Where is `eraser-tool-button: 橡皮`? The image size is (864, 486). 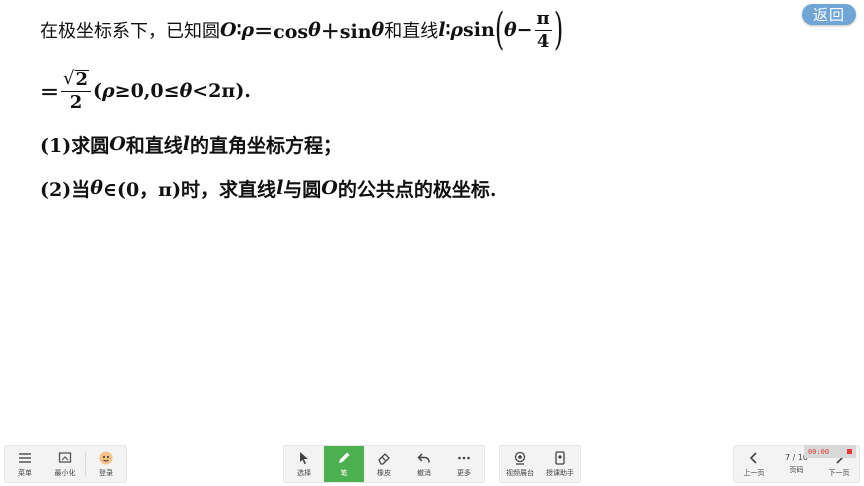
eraser-tool-button: 橡皮 is located at coordinates (384, 464).